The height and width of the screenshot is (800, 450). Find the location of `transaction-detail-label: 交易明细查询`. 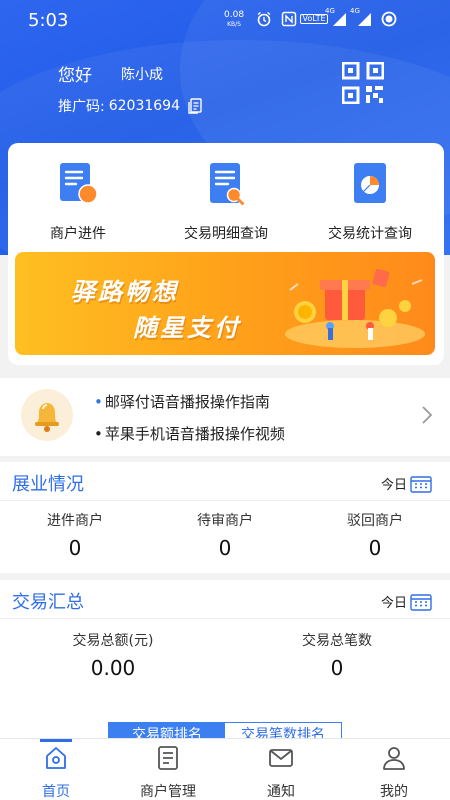

transaction-detail-label: 交易明细查询 is located at coordinates (226, 234).